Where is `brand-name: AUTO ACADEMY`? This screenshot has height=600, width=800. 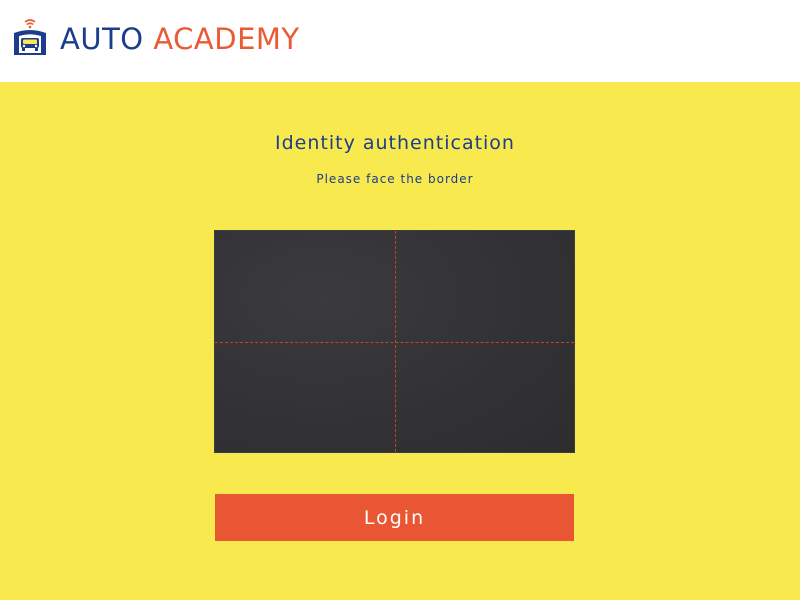 brand-name: AUTO ACADEMY is located at coordinates (180, 38).